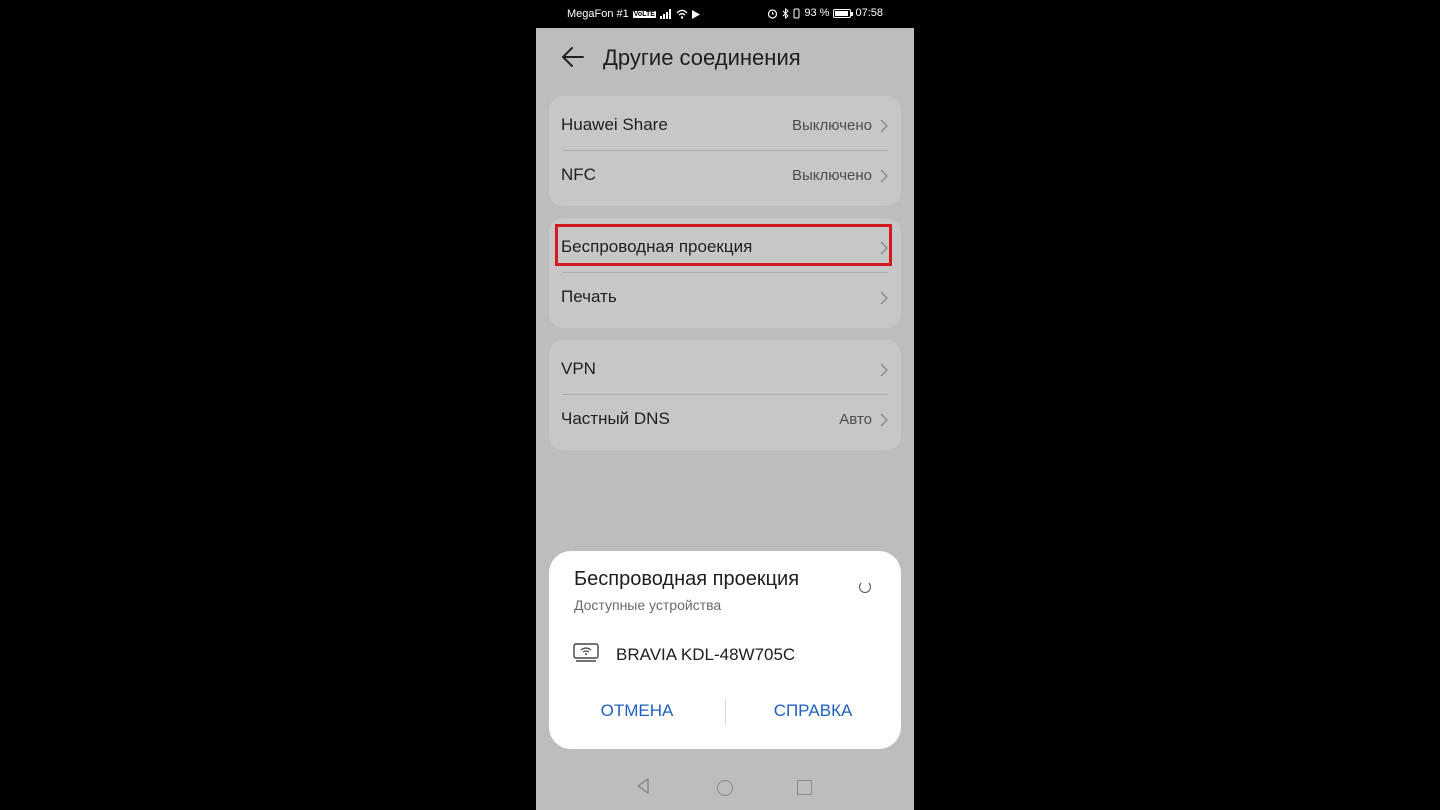 The height and width of the screenshot is (810, 1440). What do you see at coordinates (578, 368) in the screenshot?
I see `setting-label: VPN` at bounding box center [578, 368].